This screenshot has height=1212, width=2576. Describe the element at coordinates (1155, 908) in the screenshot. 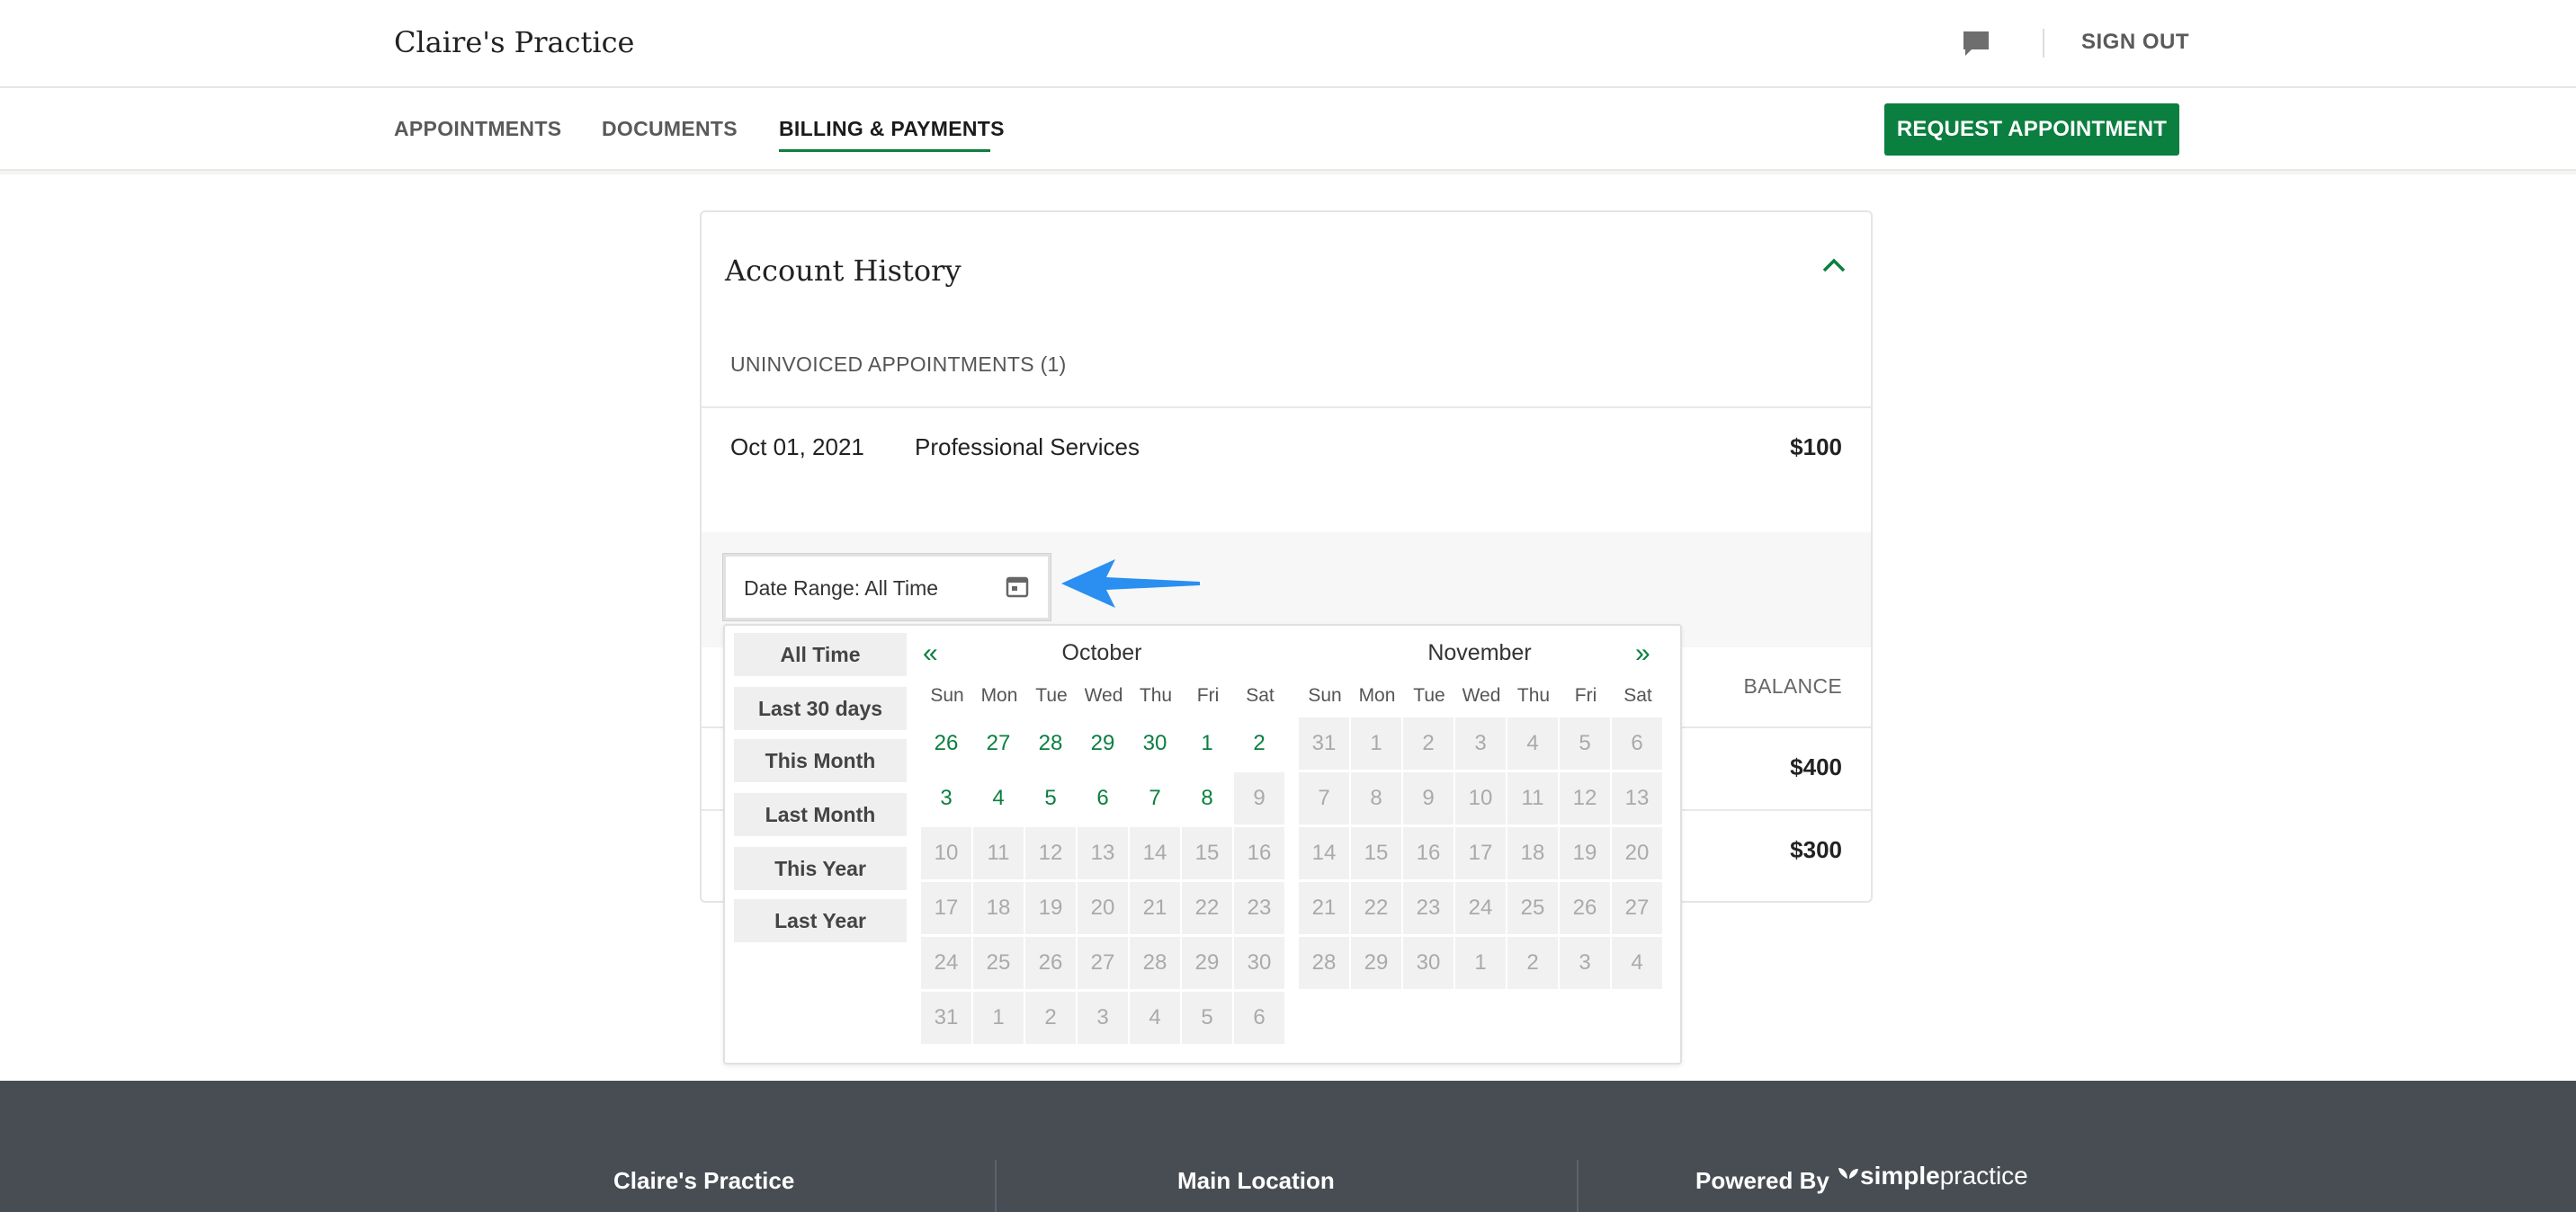

I see `calendar-day: 21` at that location.